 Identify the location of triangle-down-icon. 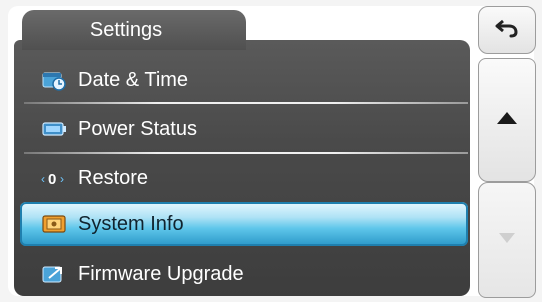
(507, 240).